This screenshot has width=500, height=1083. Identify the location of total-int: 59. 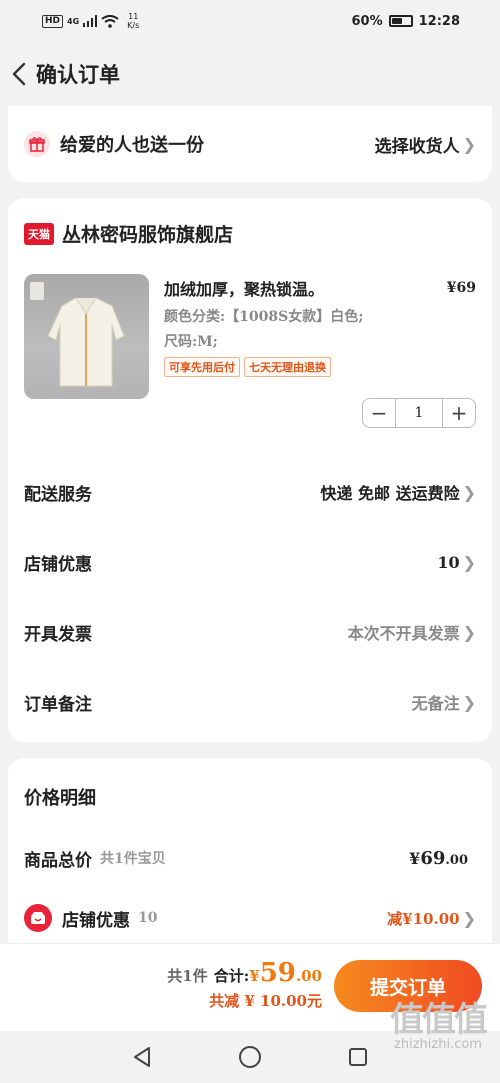
(277, 973).